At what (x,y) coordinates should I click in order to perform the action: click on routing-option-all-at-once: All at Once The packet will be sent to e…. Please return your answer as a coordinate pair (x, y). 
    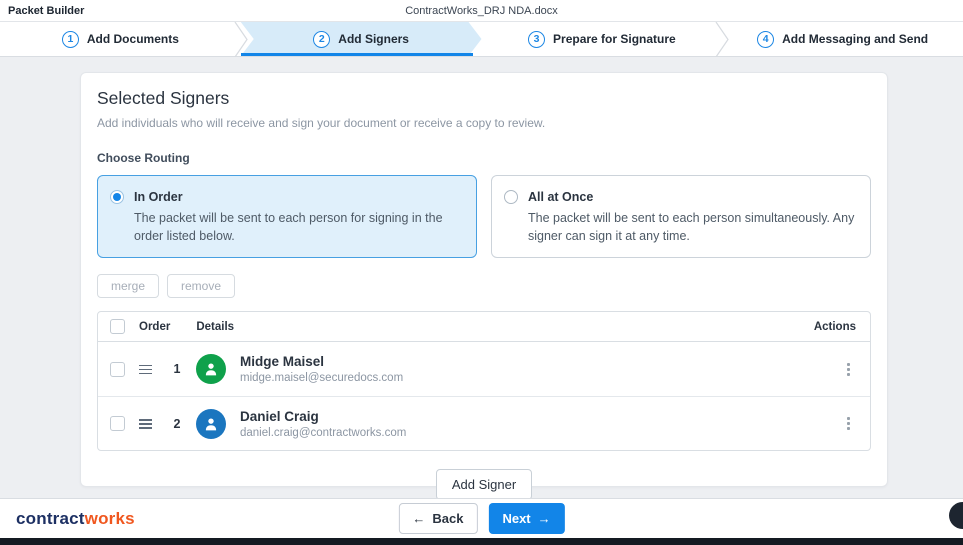
    Looking at the image, I should click on (681, 217).